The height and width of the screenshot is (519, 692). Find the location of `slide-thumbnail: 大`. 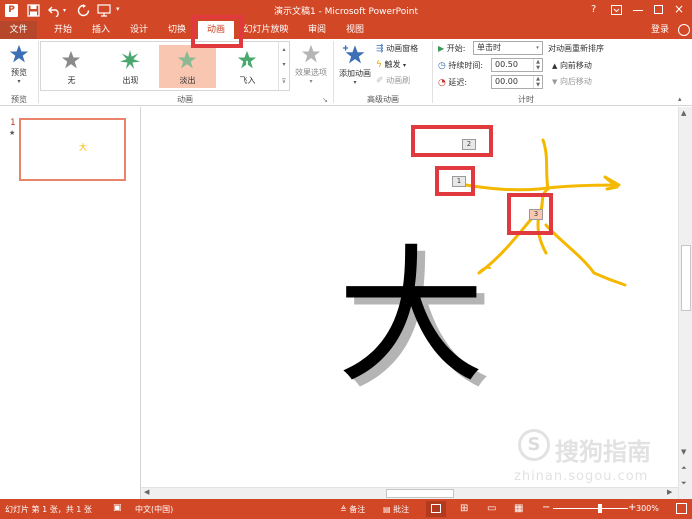

slide-thumbnail: 大 is located at coordinates (72, 149).